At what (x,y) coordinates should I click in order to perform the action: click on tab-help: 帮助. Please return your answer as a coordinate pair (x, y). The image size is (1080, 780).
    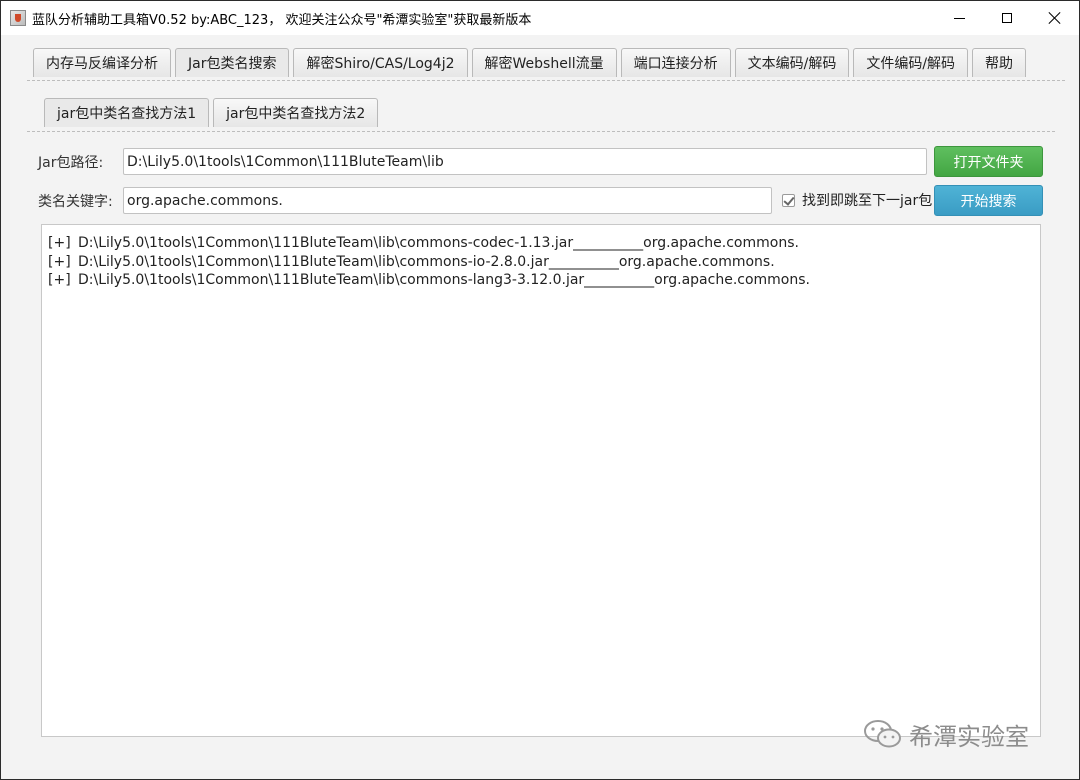
    Looking at the image, I should click on (999, 62).